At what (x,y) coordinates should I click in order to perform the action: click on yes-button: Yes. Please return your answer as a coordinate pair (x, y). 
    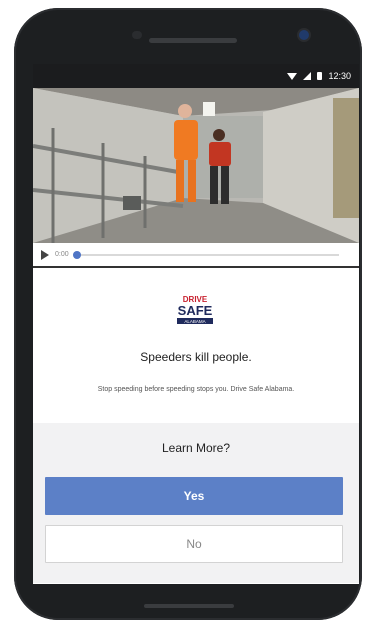
    Looking at the image, I should click on (194, 496).